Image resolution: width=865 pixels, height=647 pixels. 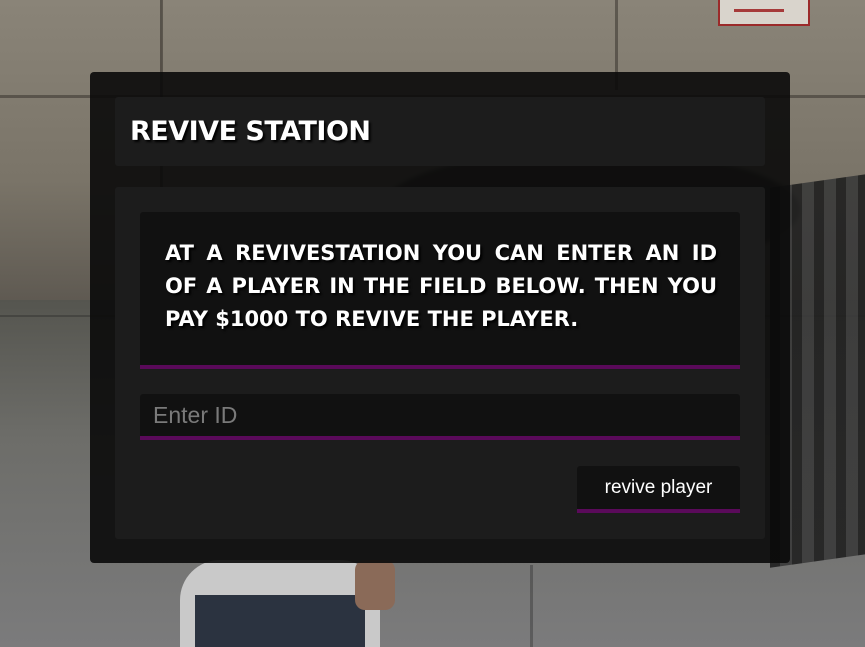 I want to click on revive-player-button: revive player, so click(x=658, y=489).